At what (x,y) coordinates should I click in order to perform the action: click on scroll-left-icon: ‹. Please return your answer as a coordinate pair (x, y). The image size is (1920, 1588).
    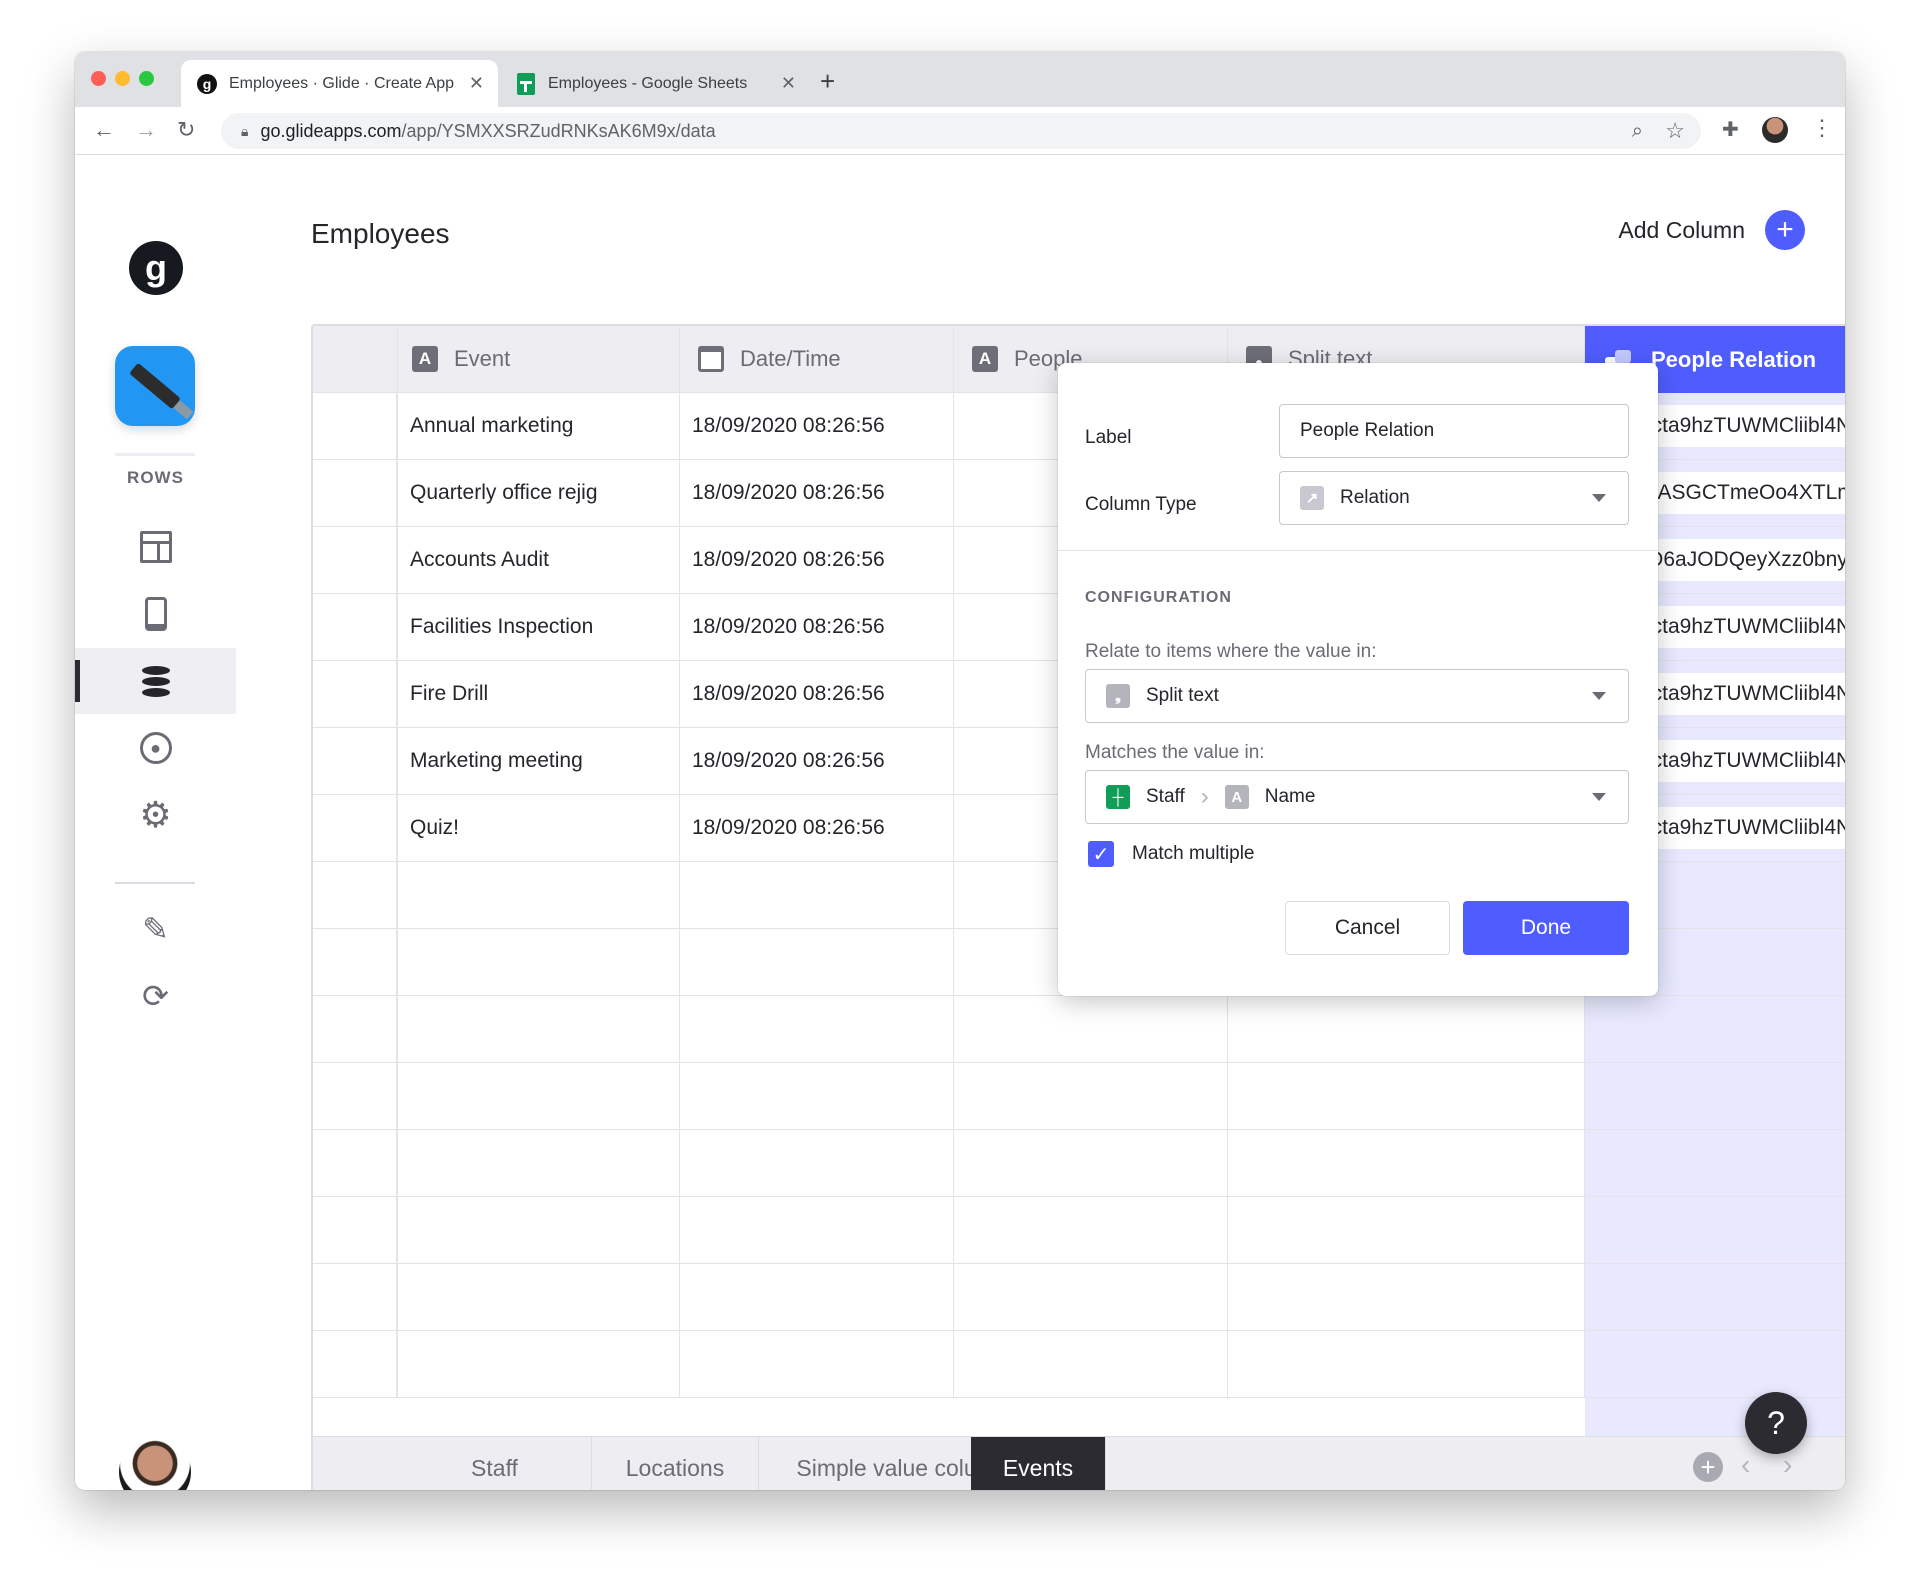
    Looking at the image, I should click on (1745, 1465).